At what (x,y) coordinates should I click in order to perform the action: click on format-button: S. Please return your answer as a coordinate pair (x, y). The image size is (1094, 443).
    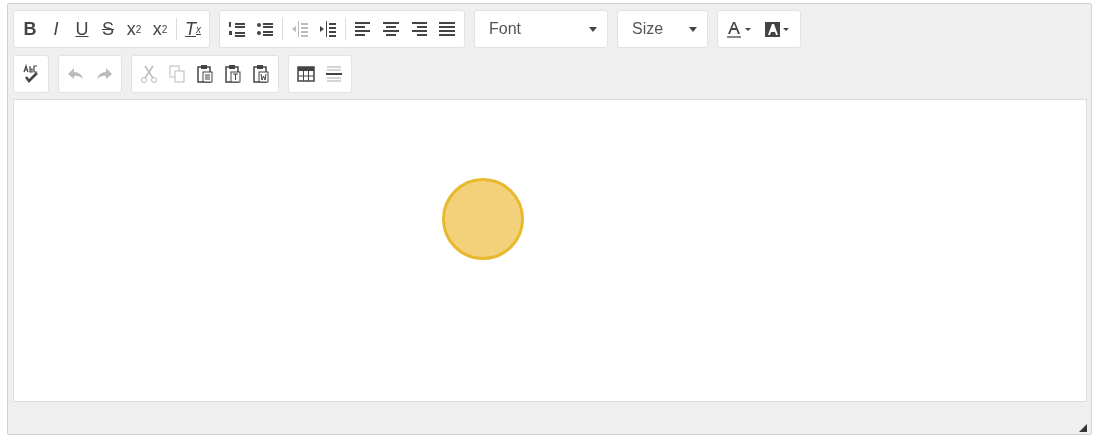
    Looking at the image, I should click on (108, 29).